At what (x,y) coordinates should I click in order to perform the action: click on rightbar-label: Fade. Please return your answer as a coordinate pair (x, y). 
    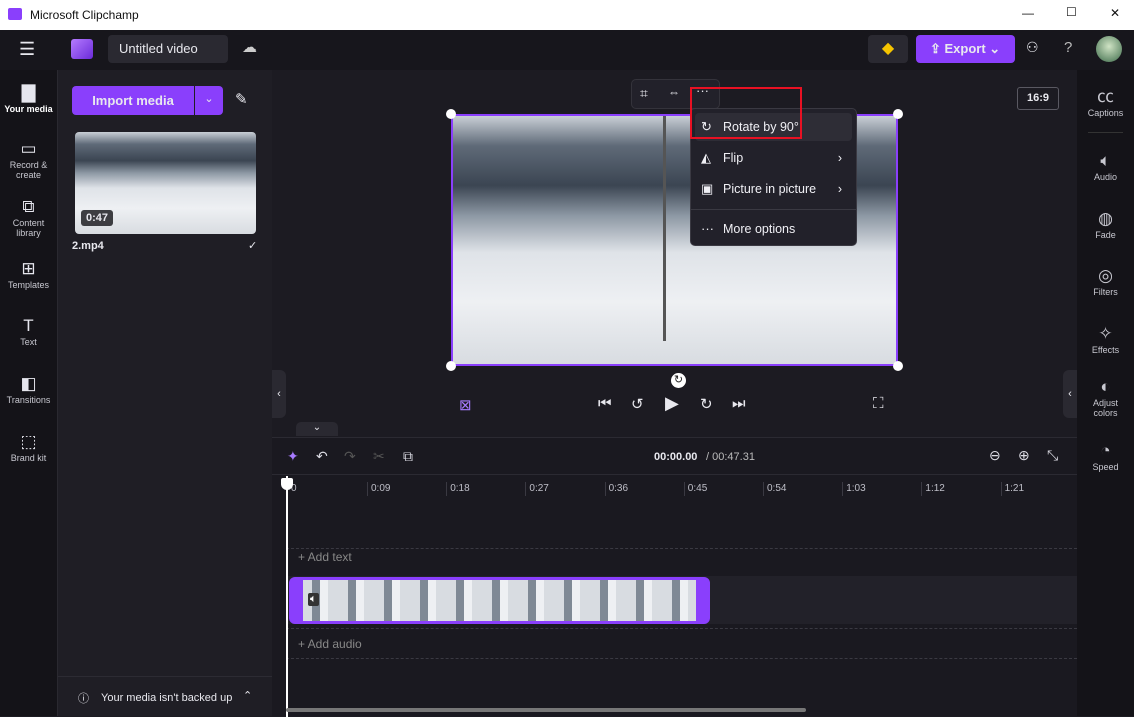
    Looking at the image, I should click on (1105, 235).